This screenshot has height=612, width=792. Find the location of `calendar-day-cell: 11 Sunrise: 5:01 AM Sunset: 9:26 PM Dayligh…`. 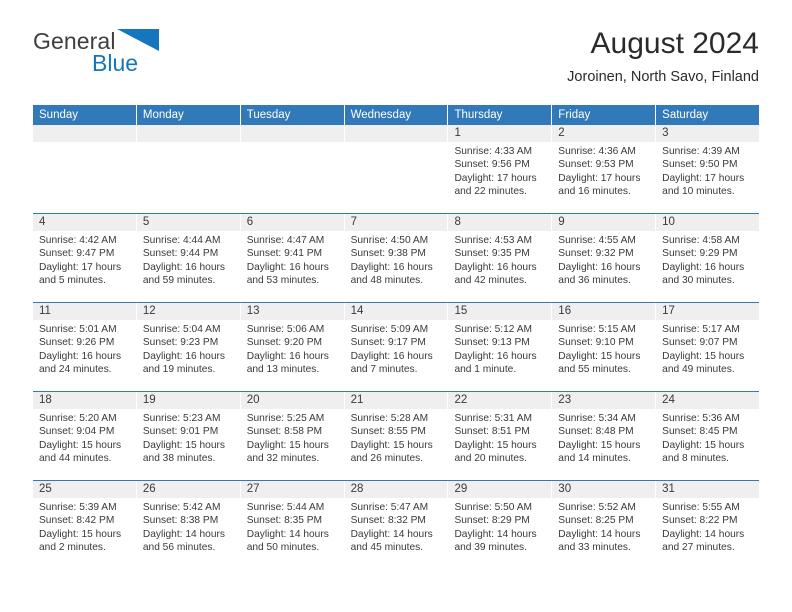

calendar-day-cell: 11 Sunrise: 5:01 AM Sunset: 9:26 PM Dayligh… is located at coordinates (85, 347).